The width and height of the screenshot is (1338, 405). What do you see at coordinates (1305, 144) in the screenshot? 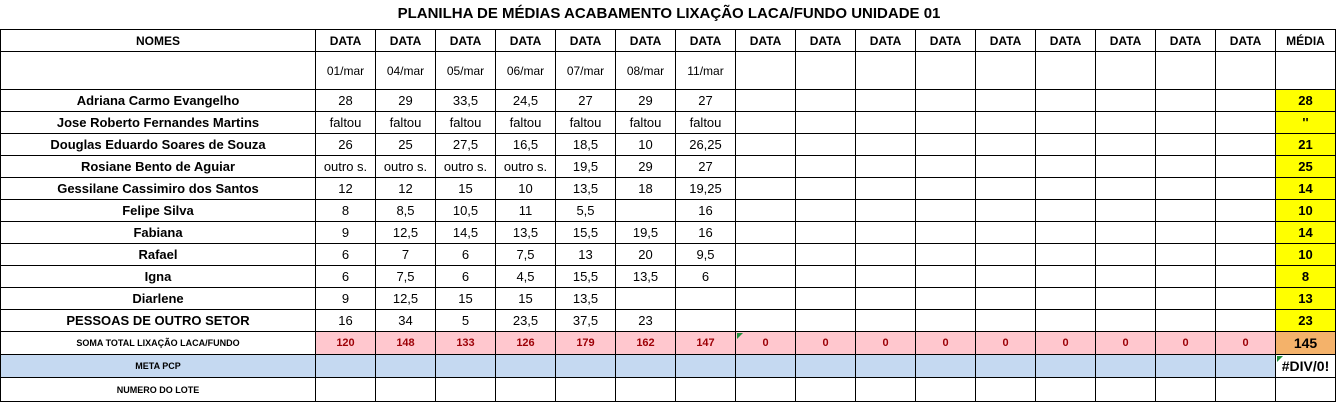
I see `average-cell: 21` at bounding box center [1305, 144].